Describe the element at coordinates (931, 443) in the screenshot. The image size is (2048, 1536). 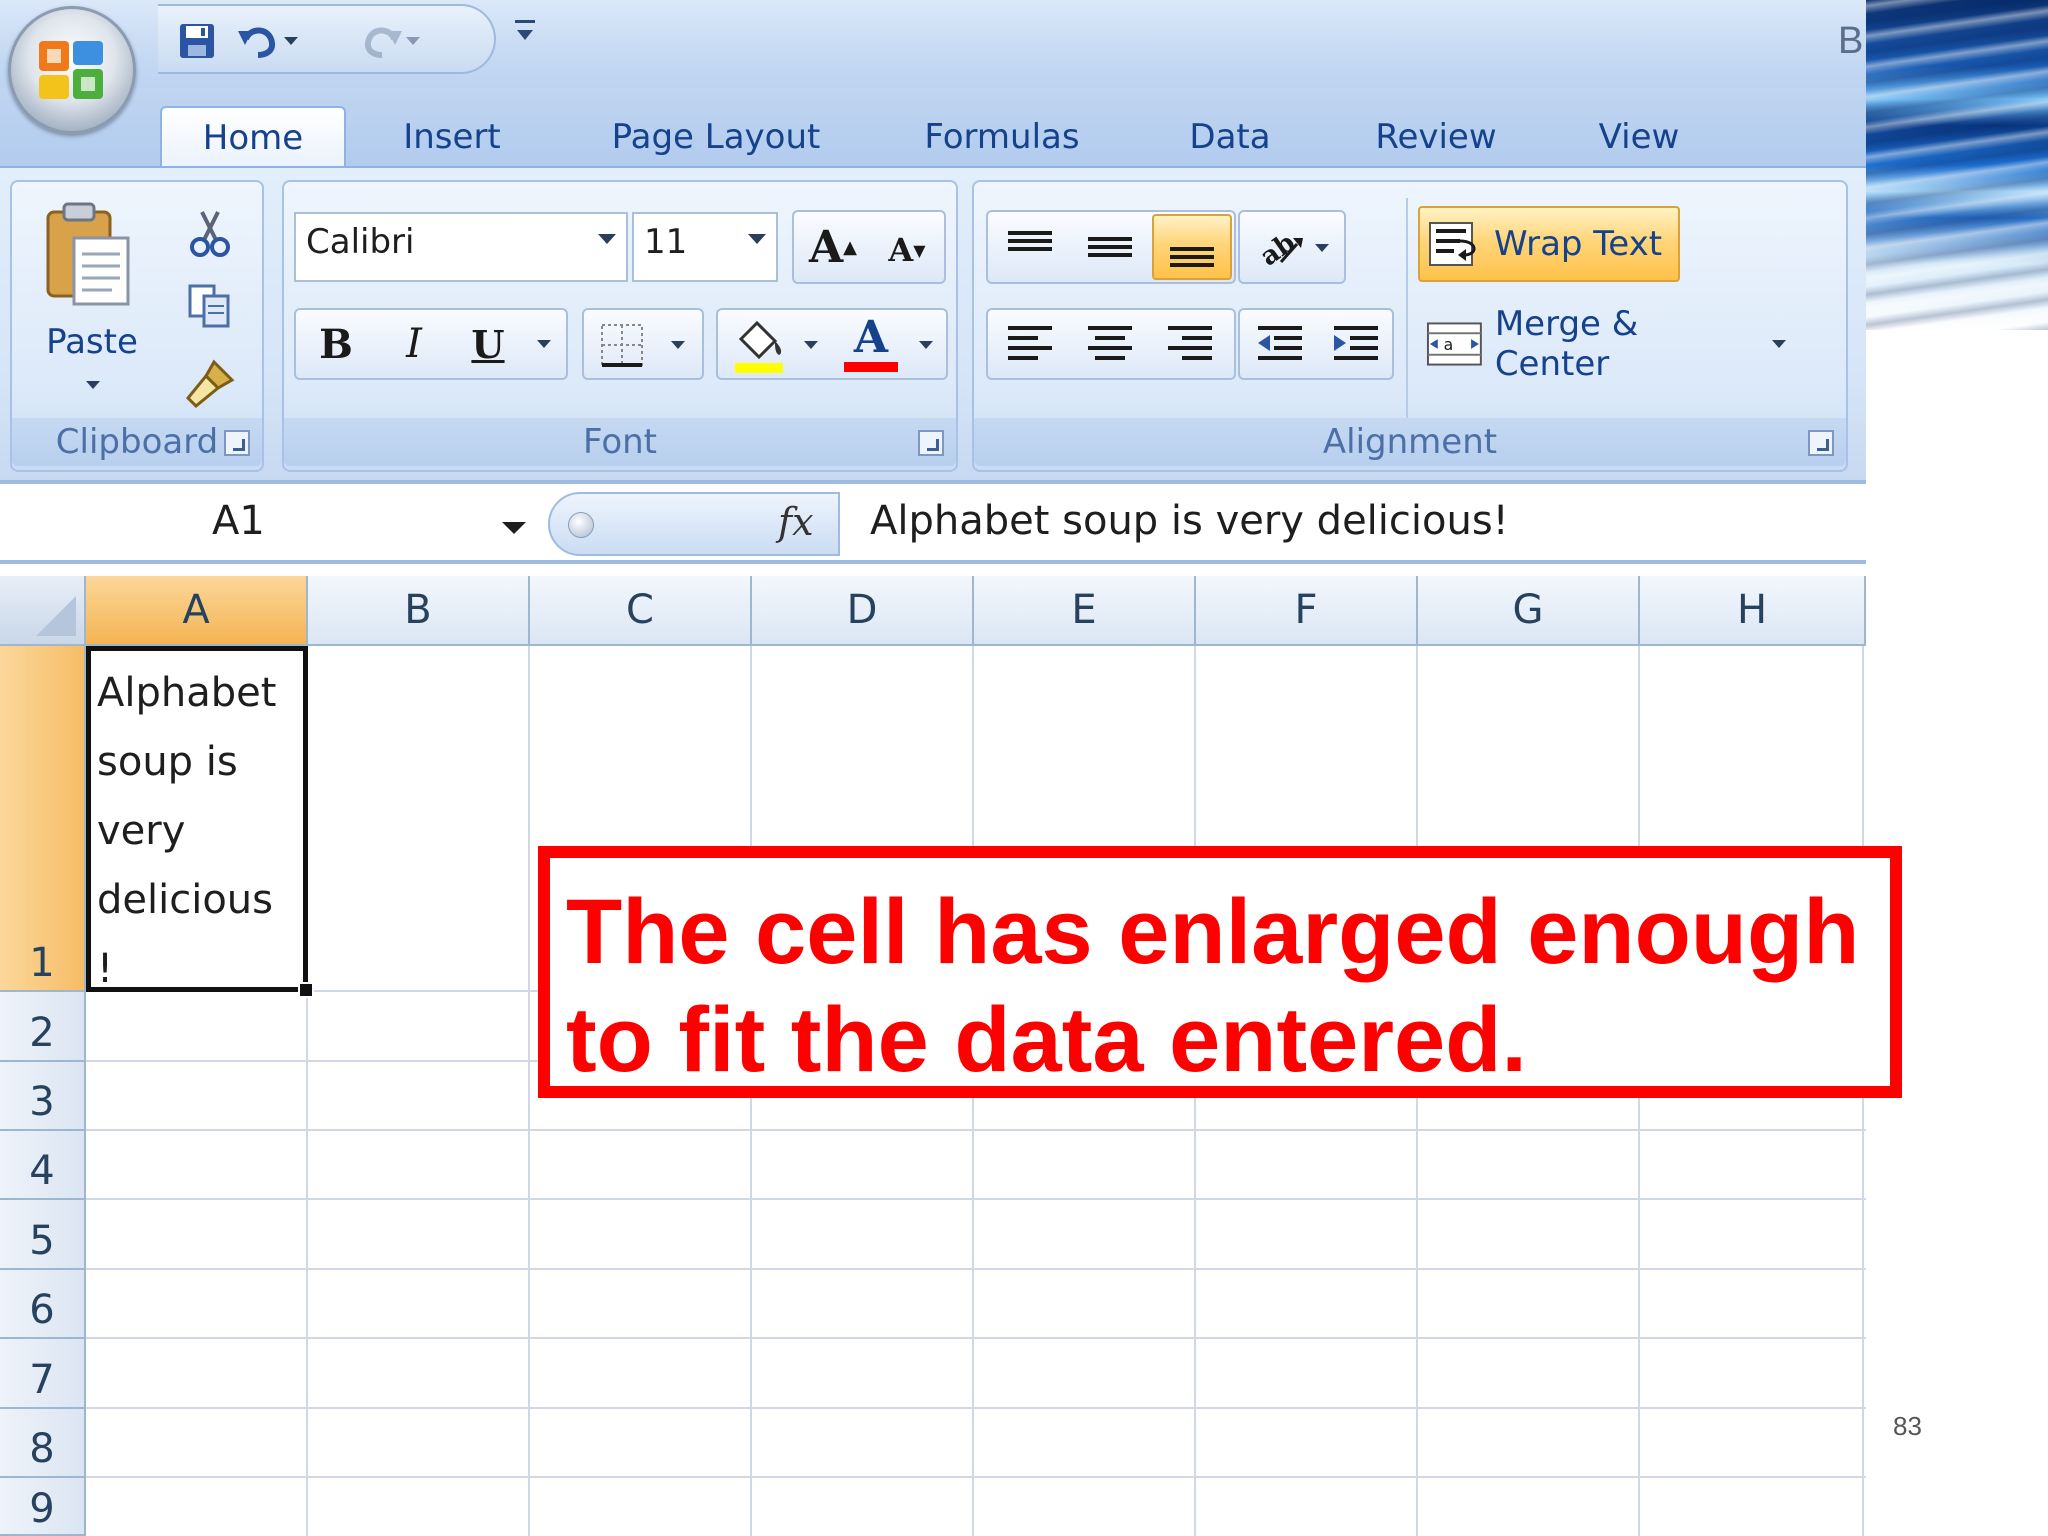
I see `font-dialog-launcher-icon` at that location.